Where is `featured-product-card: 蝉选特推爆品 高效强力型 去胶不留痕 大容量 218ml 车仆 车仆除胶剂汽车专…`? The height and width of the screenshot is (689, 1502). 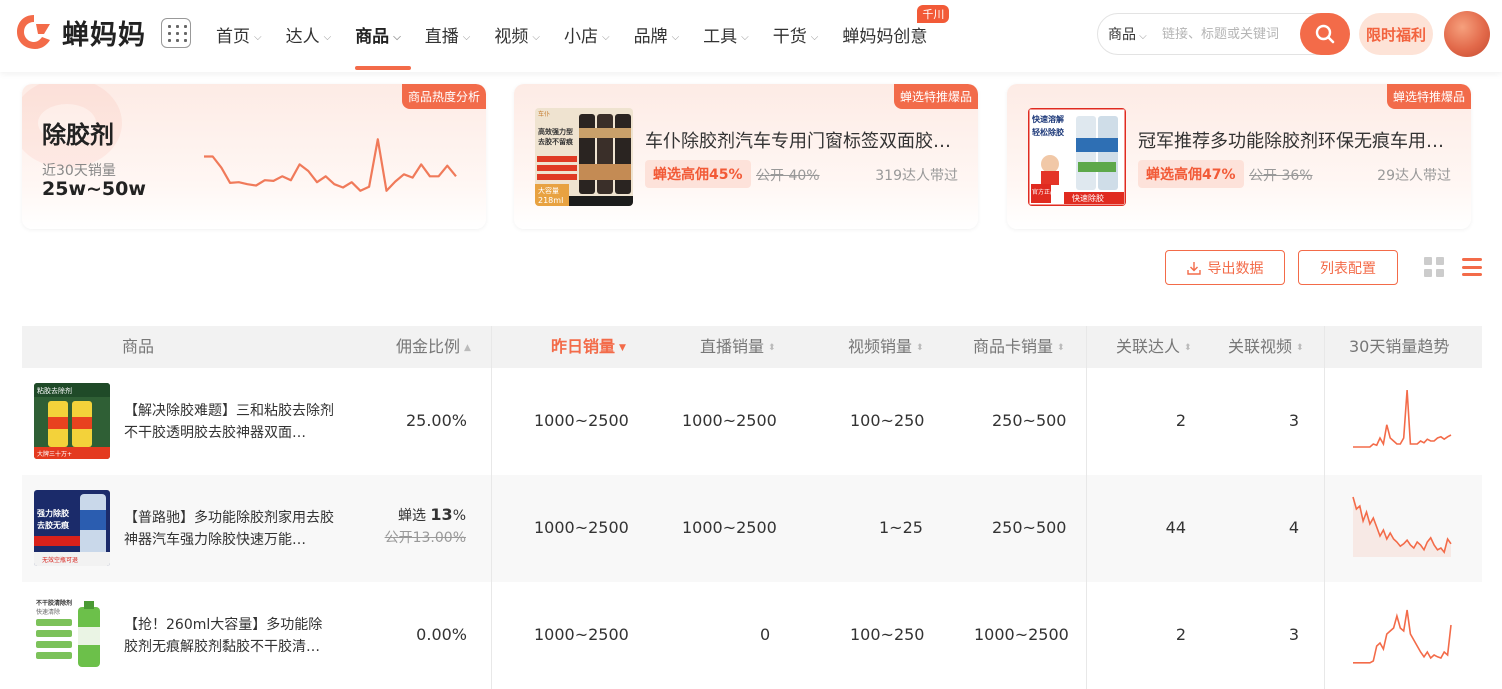
featured-product-card: 蝉选特推爆品 高效强力型 去胶不留痕 大容量 218ml 车仆 车仆除胶剂汽车专… is located at coordinates (746, 156).